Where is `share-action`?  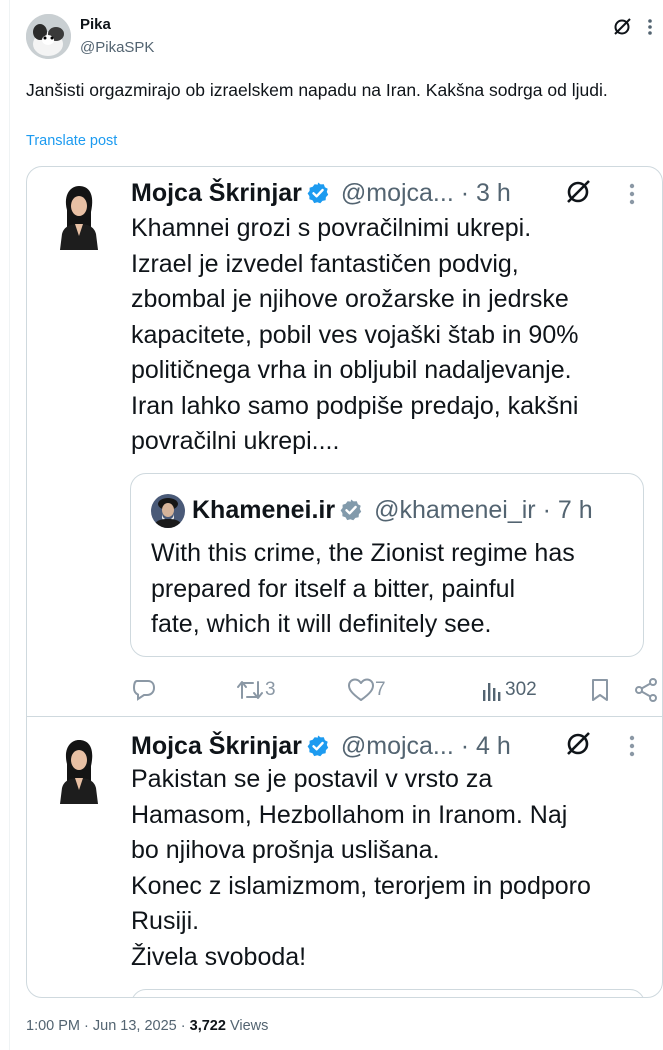
share-action is located at coordinates (646, 690).